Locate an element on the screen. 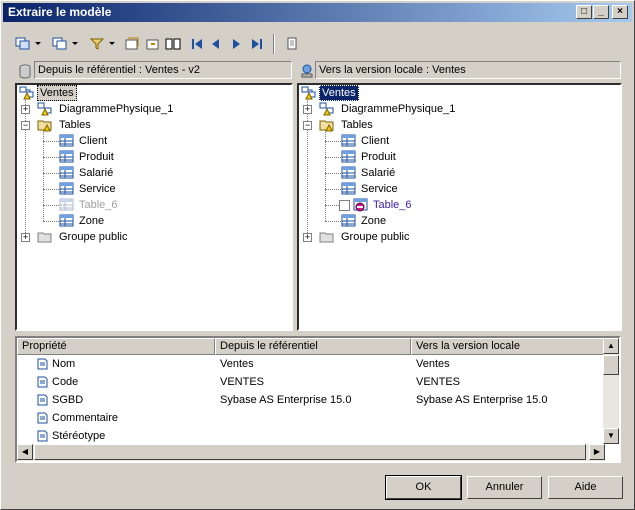  model-icon is located at coordinates (27, 93).